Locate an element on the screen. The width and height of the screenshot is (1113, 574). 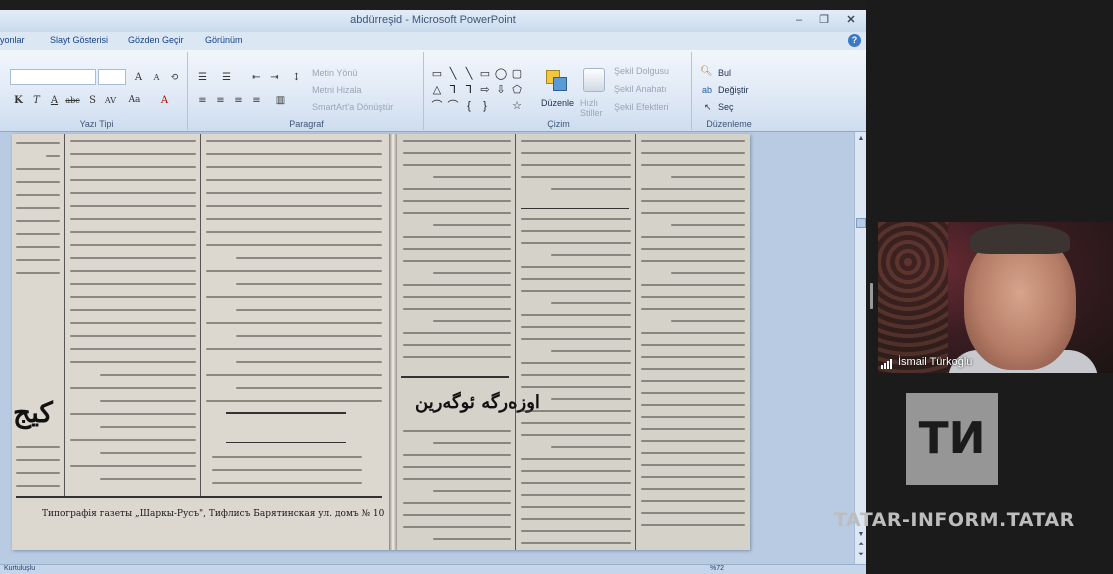
brace2-shape-icon: } is located at coordinates (485, 106).